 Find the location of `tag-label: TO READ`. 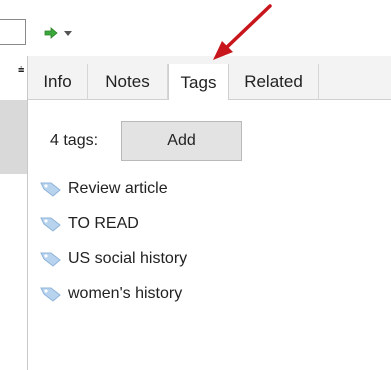

tag-label: TO READ is located at coordinates (103, 223).